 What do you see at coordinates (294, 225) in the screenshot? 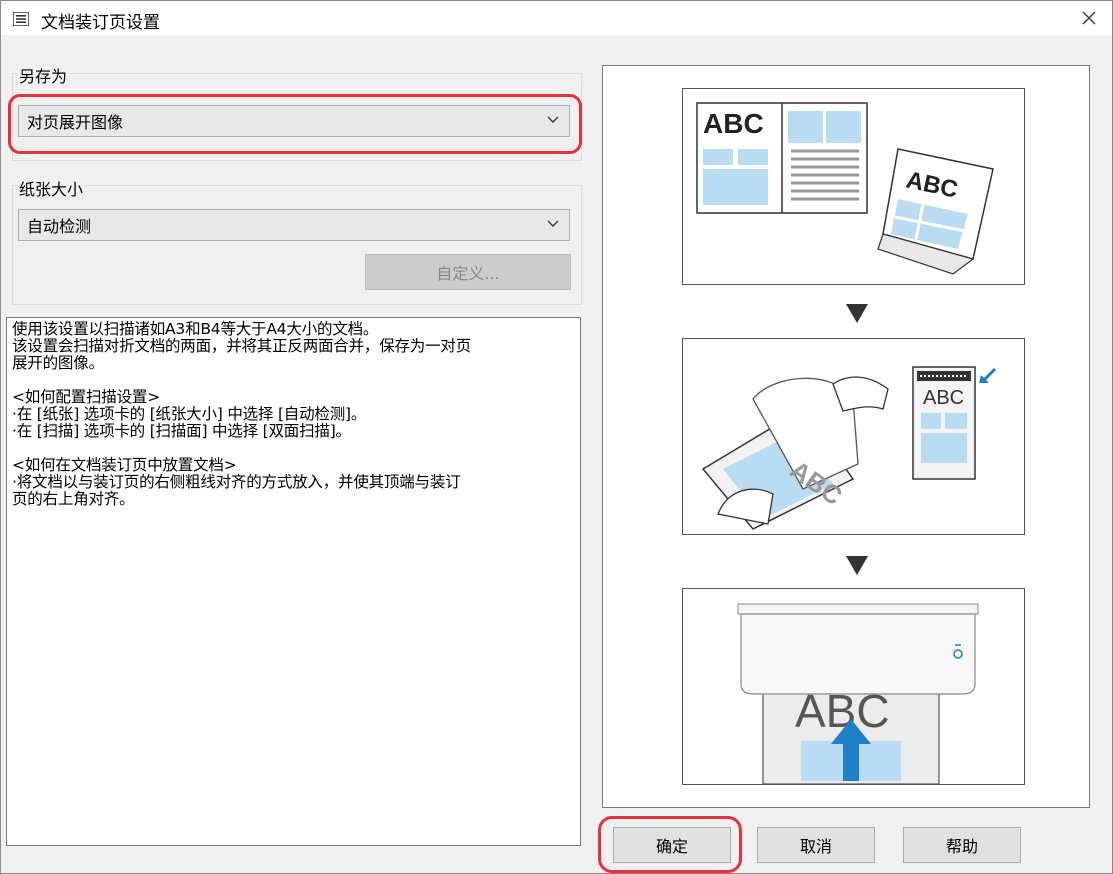
I see `paper-size-select: 自动检测` at bounding box center [294, 225].